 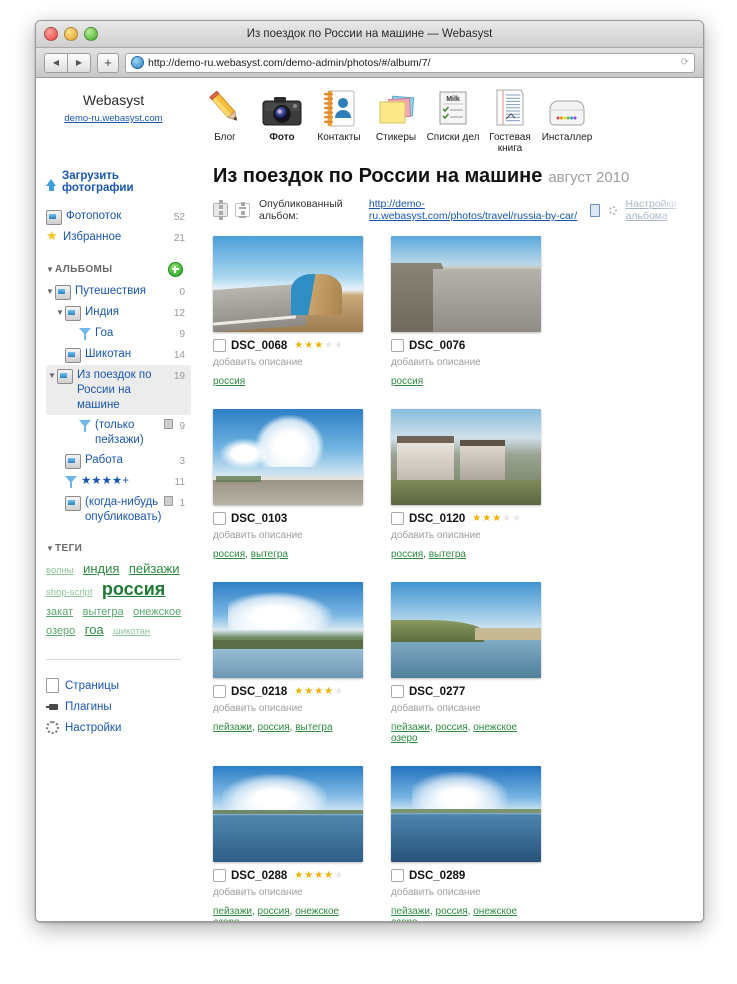 What do you see at coordinates (175, 269) in the screenshot?
I see `add-album-icon` at bounding box center [175, 269].